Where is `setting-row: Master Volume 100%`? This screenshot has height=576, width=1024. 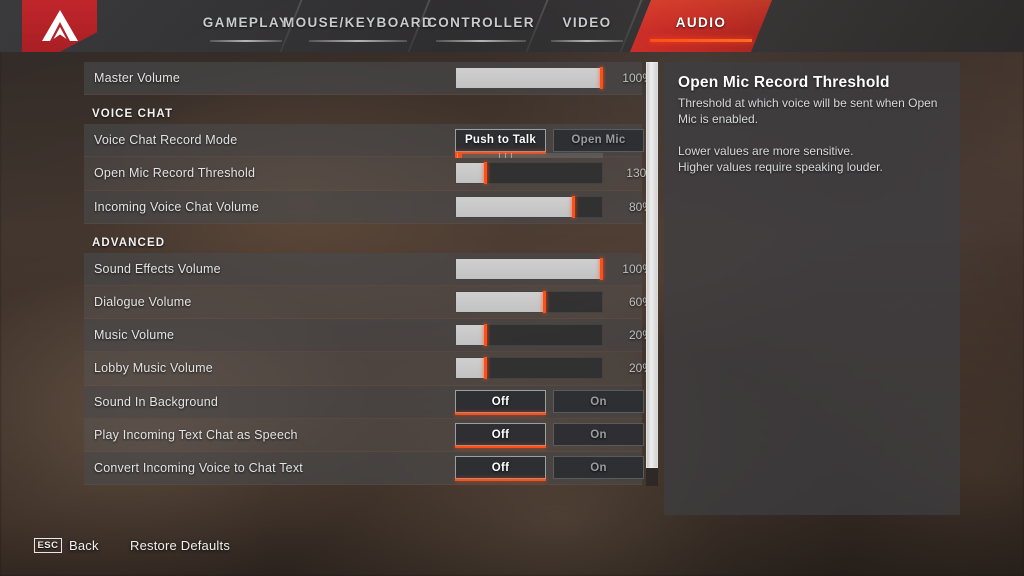
setting-row: Master Volume 100% is located at coordinates (368, 79).